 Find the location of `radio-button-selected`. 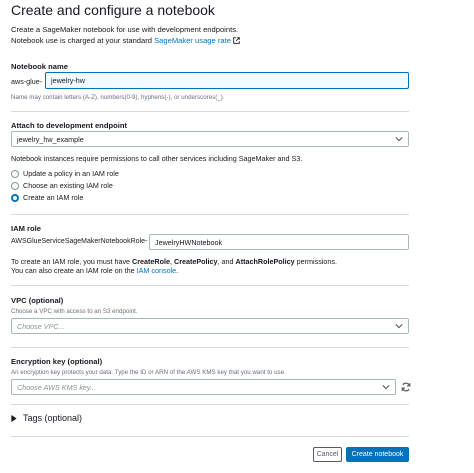

radio-button-selected is located at coordinates (15, 197).